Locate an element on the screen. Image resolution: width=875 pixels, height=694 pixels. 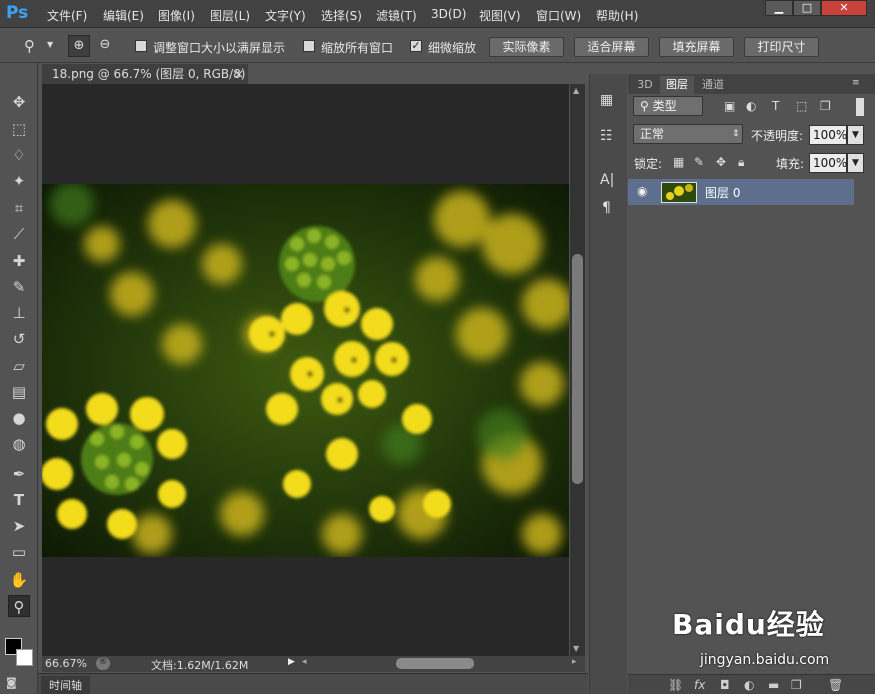
baidu-watermark-url: jingyan.baidu.com is located at coordinates (765, 660).